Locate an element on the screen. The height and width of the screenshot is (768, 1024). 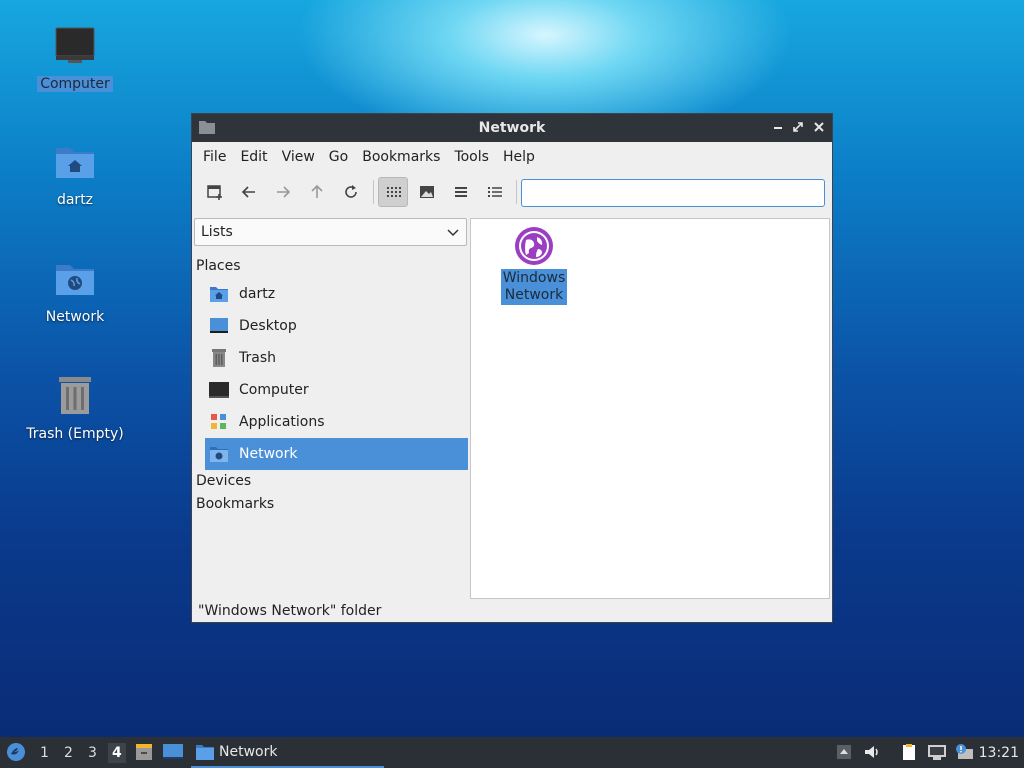
new-tab-button is located at coordinates (215, 192).